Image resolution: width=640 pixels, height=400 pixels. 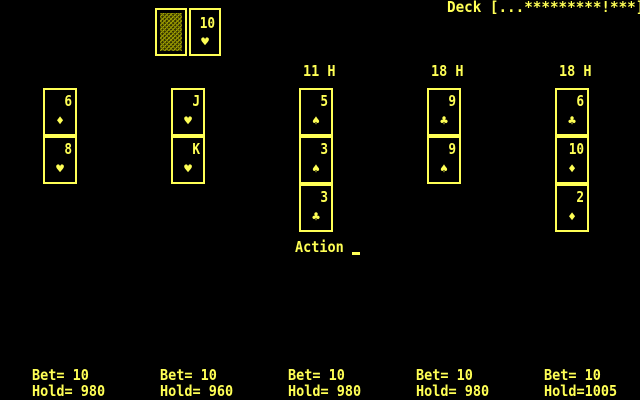 What do you see at coordinates (325, 391) in the screenshot?
I see `player-3-hold: Hold= 980` at bounding box center [325, 391].